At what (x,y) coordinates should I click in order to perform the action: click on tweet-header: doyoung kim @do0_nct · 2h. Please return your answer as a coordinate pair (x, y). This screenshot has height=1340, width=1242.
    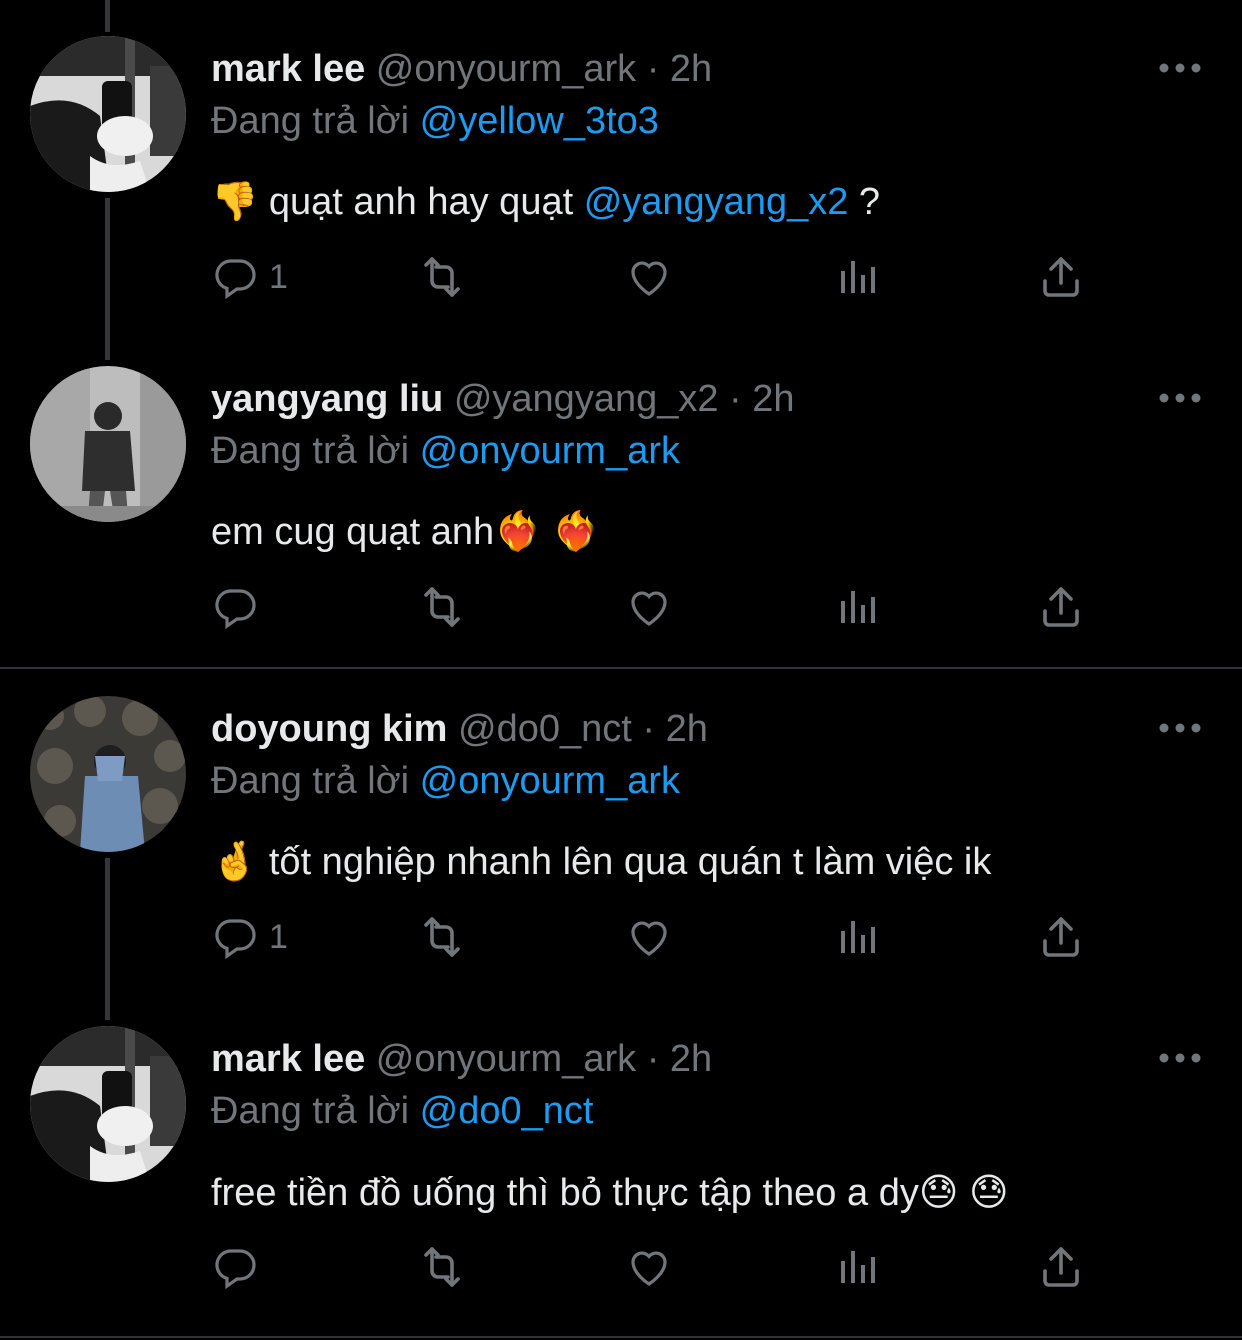
    Looking at the image, I should click on (459, 729).